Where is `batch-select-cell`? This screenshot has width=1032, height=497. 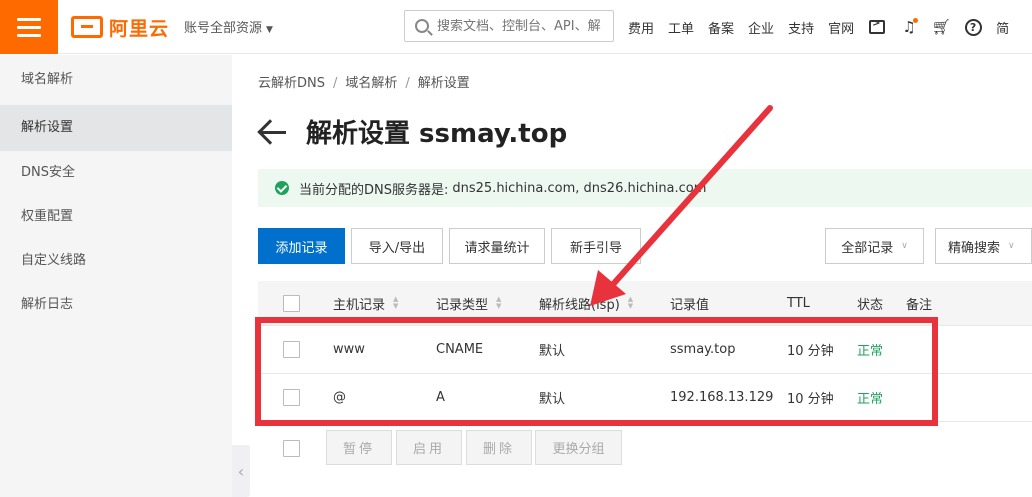 batch-select-cell is located at coordinates (291, 448).